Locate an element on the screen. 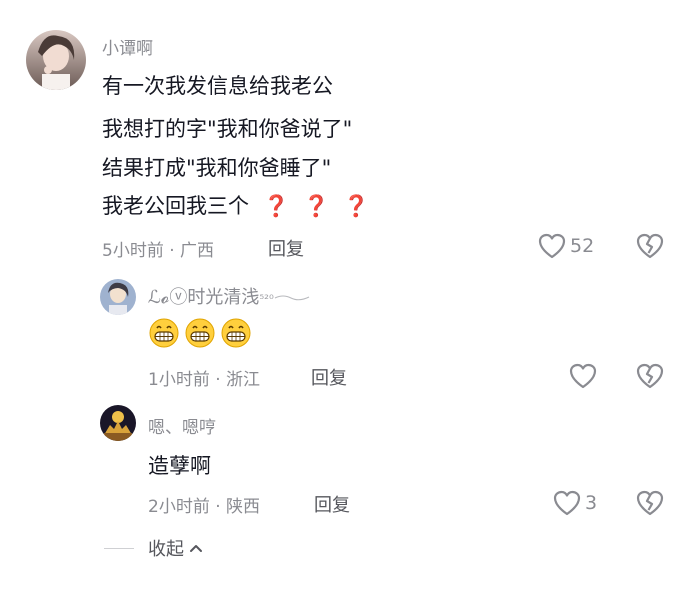 This screenshot has height=593, width=690. reply-meta: 1小时前 · 浙江 is located at coordinates (204, 377).